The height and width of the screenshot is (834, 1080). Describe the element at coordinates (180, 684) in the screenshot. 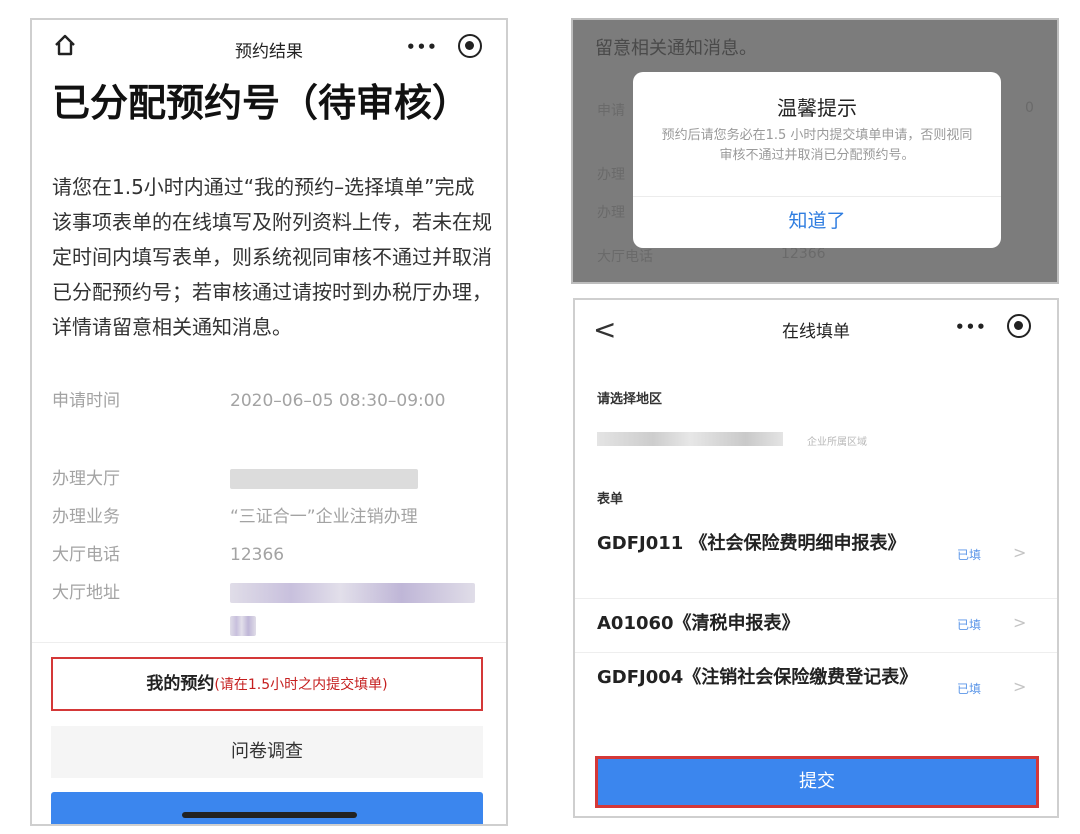

I see `button-label: 我的预约` at that location.